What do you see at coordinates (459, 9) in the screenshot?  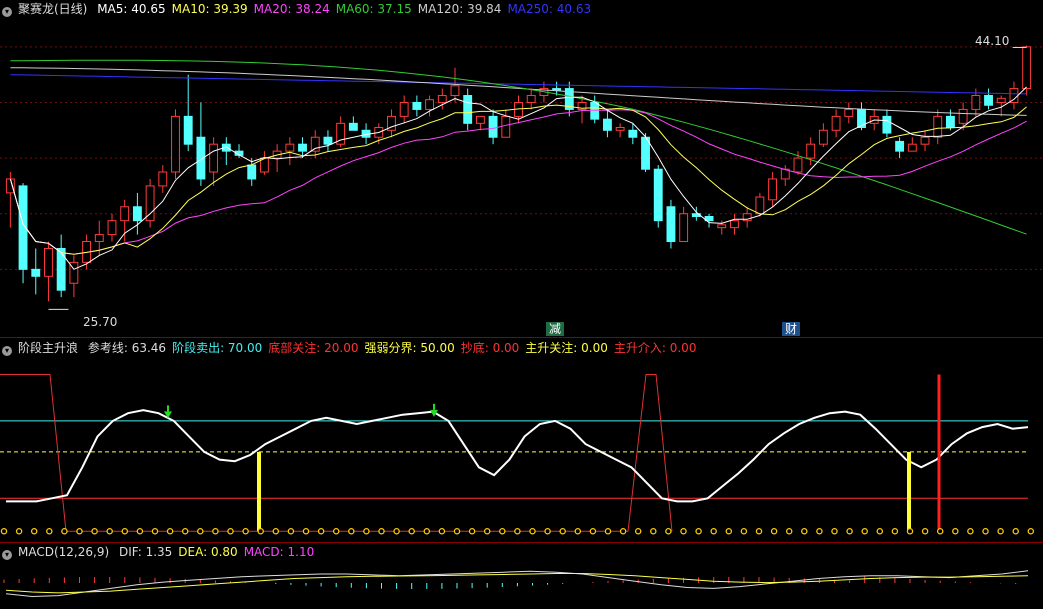 I see `legend-item: MA120: 39.84` at bounding box center [459, 9].